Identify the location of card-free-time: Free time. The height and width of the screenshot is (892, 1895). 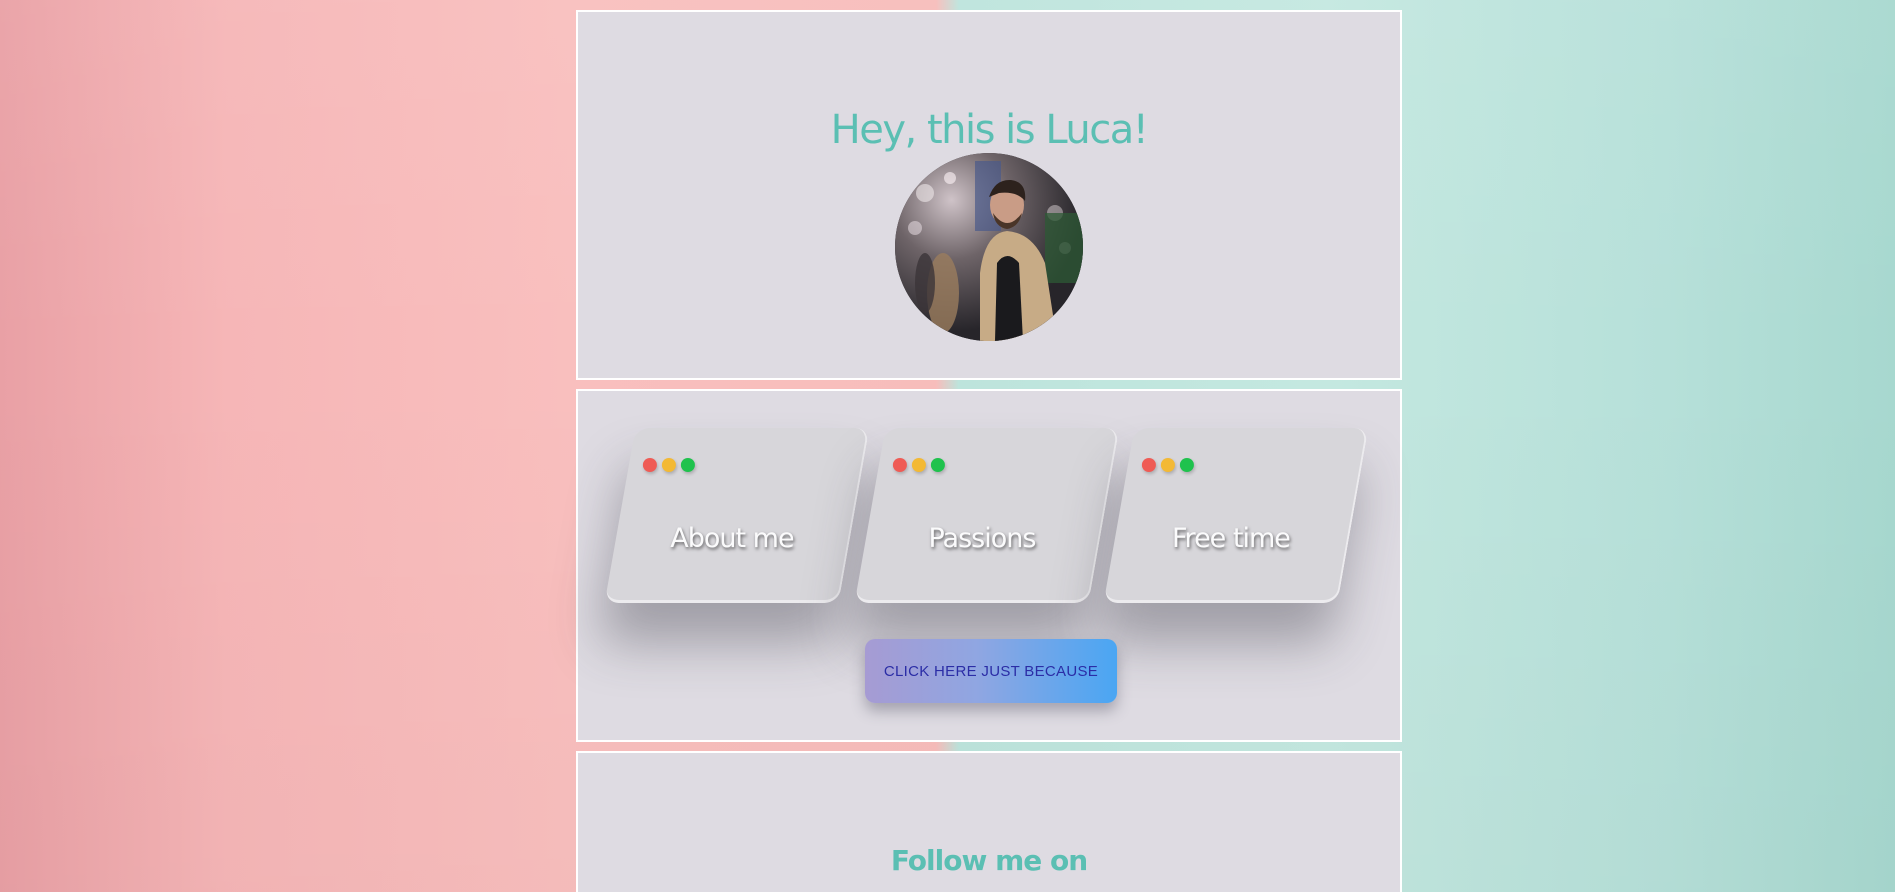
(1236, 515).